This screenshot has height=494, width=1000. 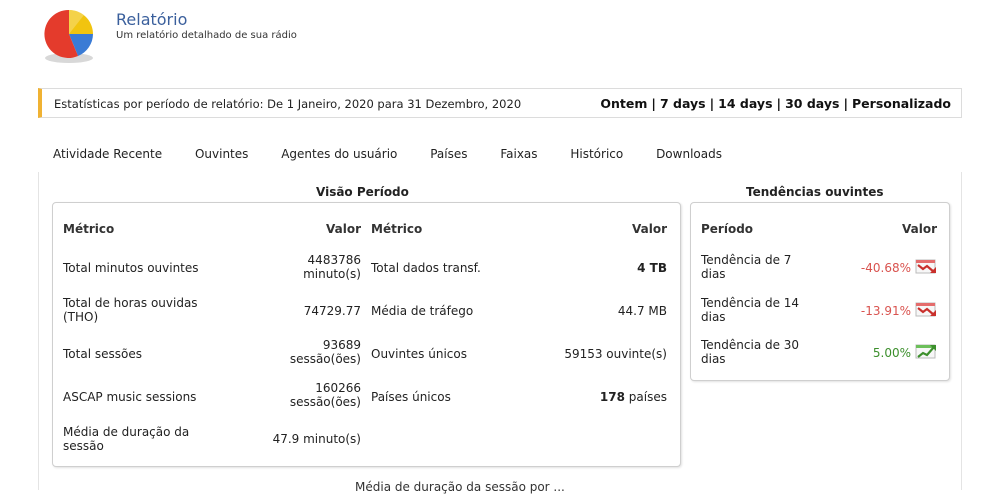 I want to click on metric-value: 74729.77, so click(x=332, y=311).